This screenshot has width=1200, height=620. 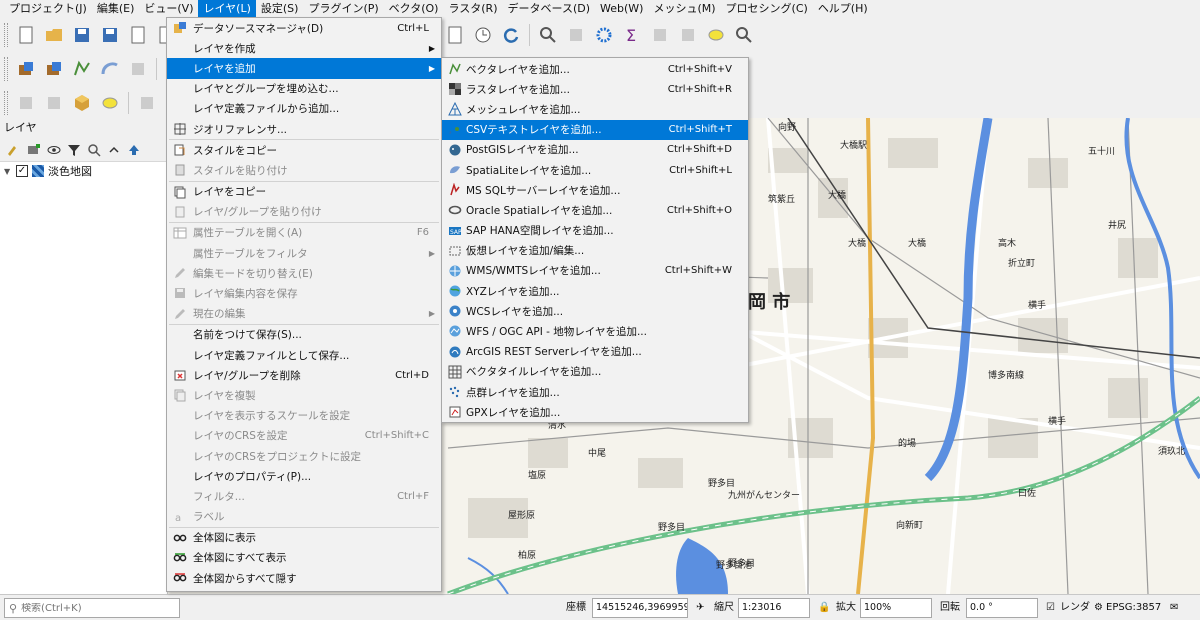 What do you see at coordinates (304, 538) in the screenshot?
I see `layer-menu-item-30: 全体図に表示` at bounding box center [304, 538].